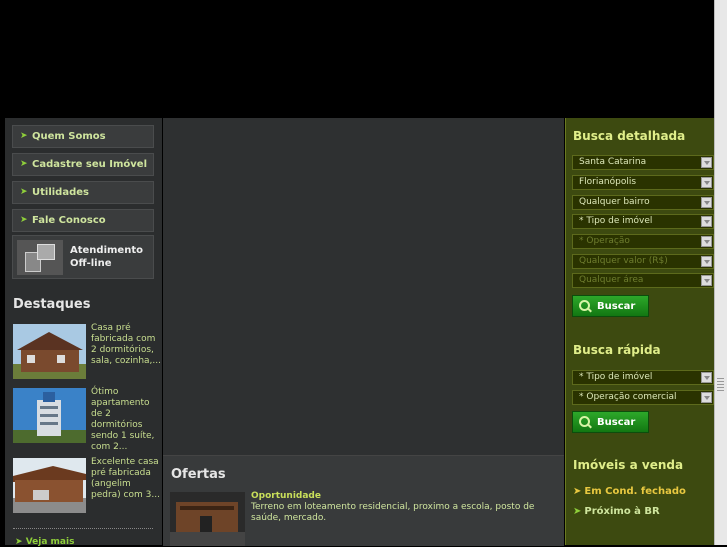  What do you see at coordinates (83, 528) in the screenshot?
I see `divider` at bounding box center [83, 528].